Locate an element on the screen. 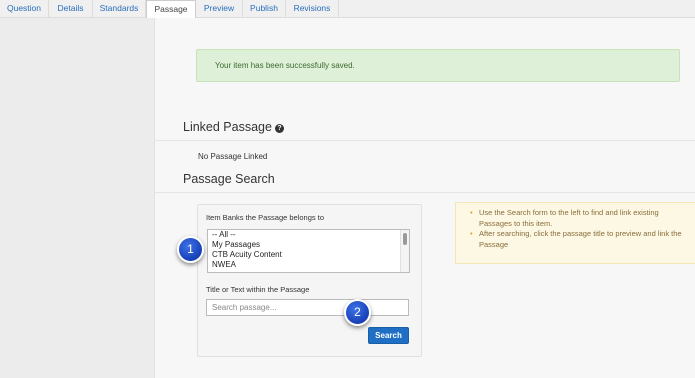  tab-passage: Passage is located at coordinates (171, 9).